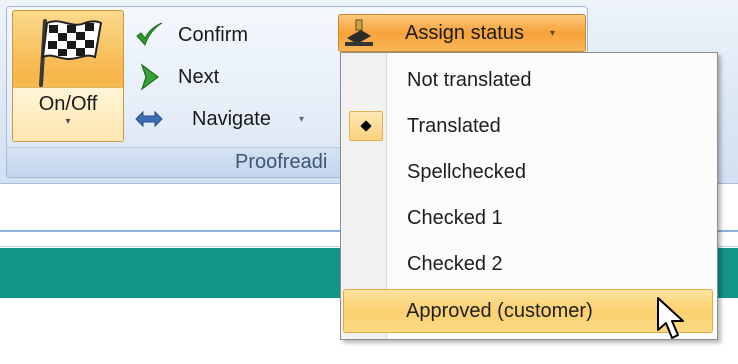 The image size is (738, 364). Describe the element at coordinates (149, 119) in the screenshot. I see `navigate-arrows-icon` at that location.